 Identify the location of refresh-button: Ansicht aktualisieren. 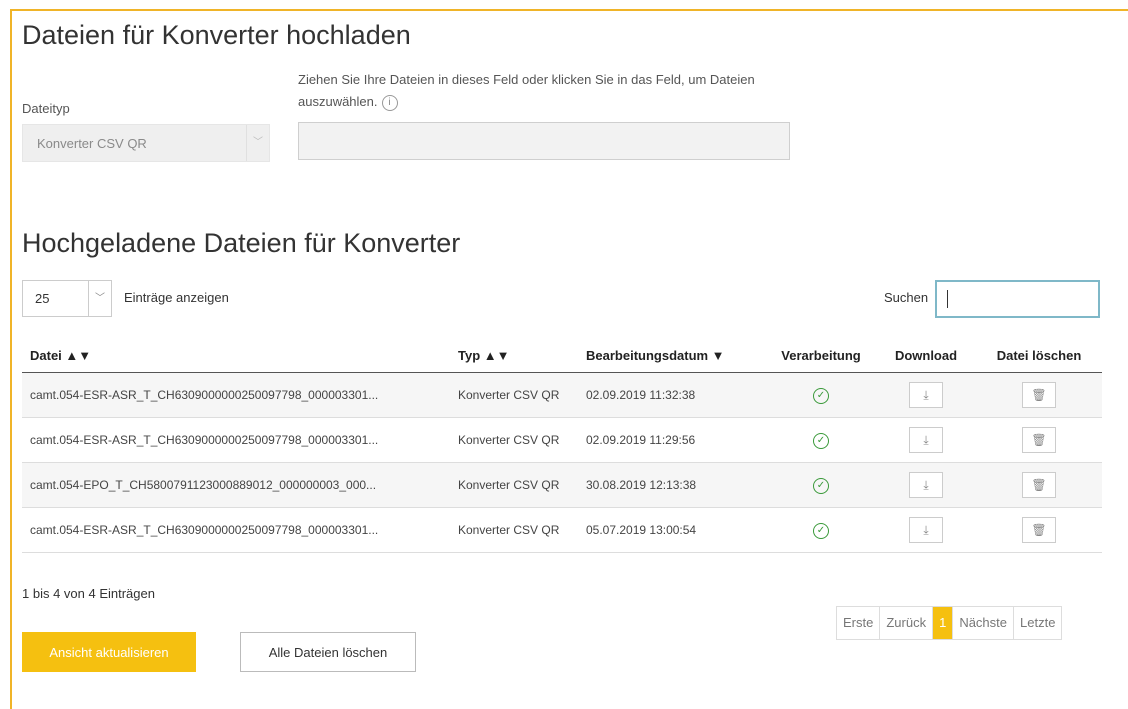
(109, 652).